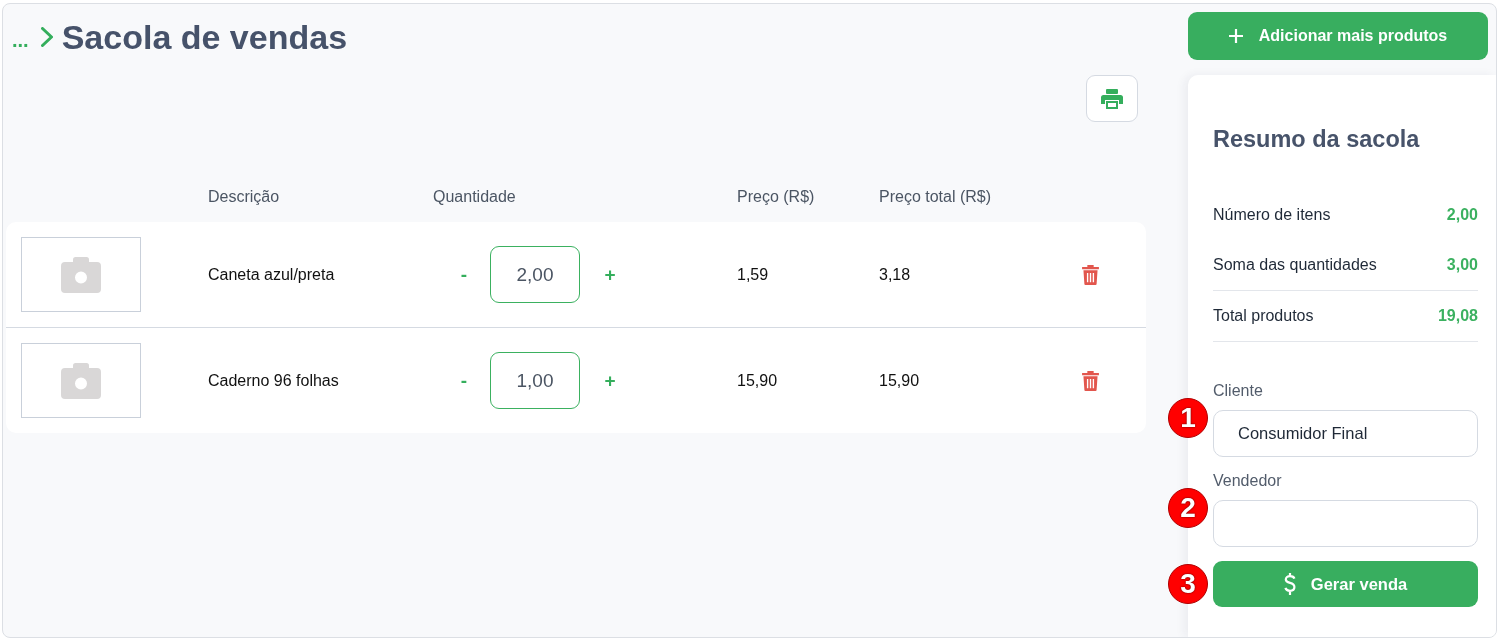  I want to click on field-label: Cliente, so click(1238, 391).